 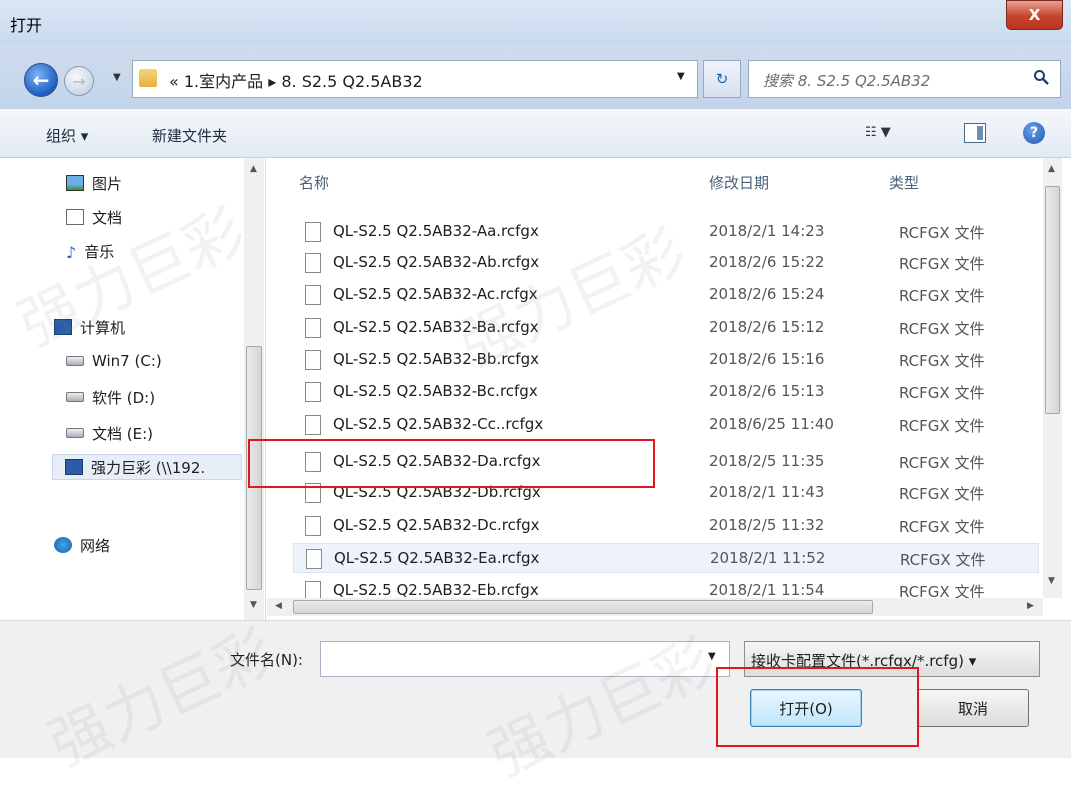 I want to click on column-header-name: 名称, so click(x=314, y=182).